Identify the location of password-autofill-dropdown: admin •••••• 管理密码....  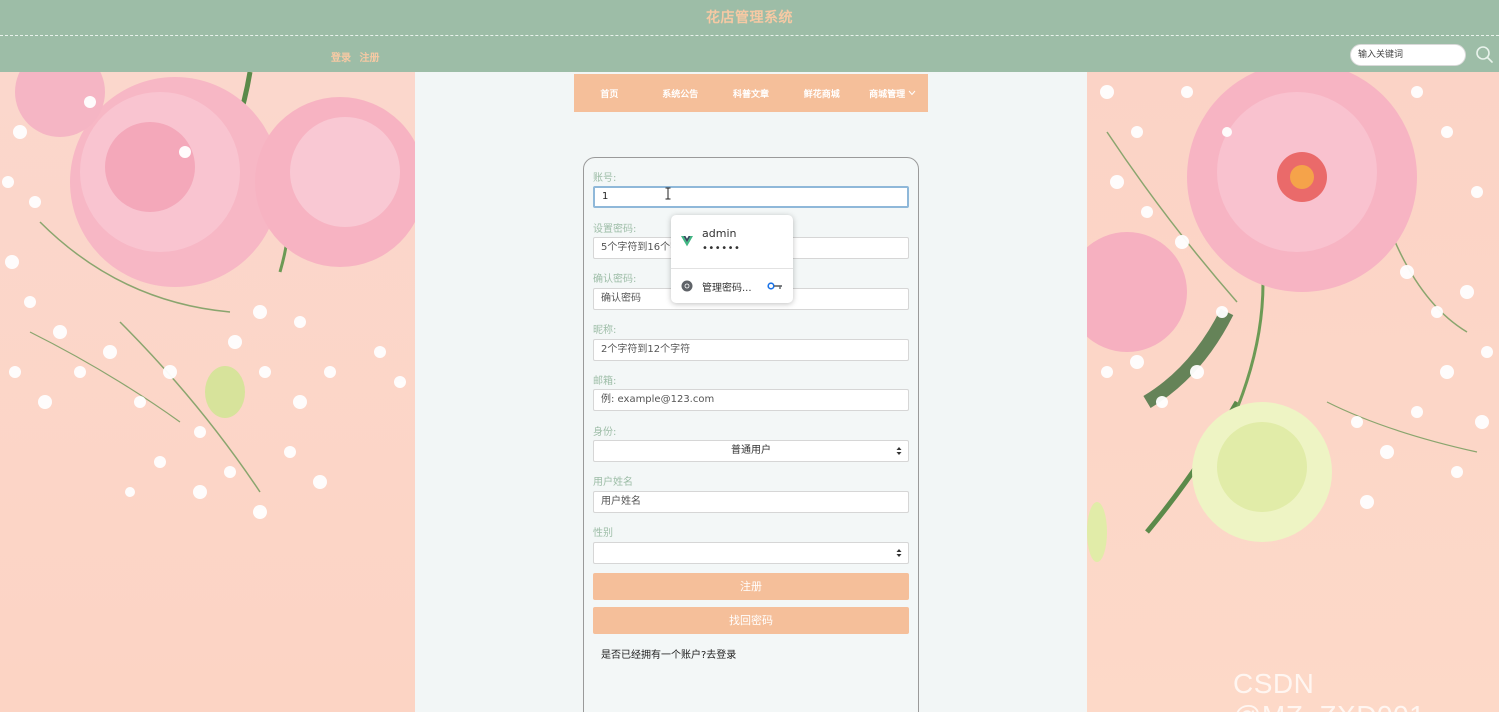
(732, 259).